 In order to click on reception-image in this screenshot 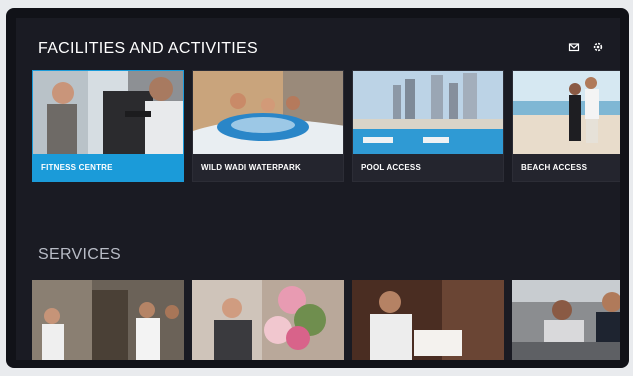, I will do `click(108, 320)`.